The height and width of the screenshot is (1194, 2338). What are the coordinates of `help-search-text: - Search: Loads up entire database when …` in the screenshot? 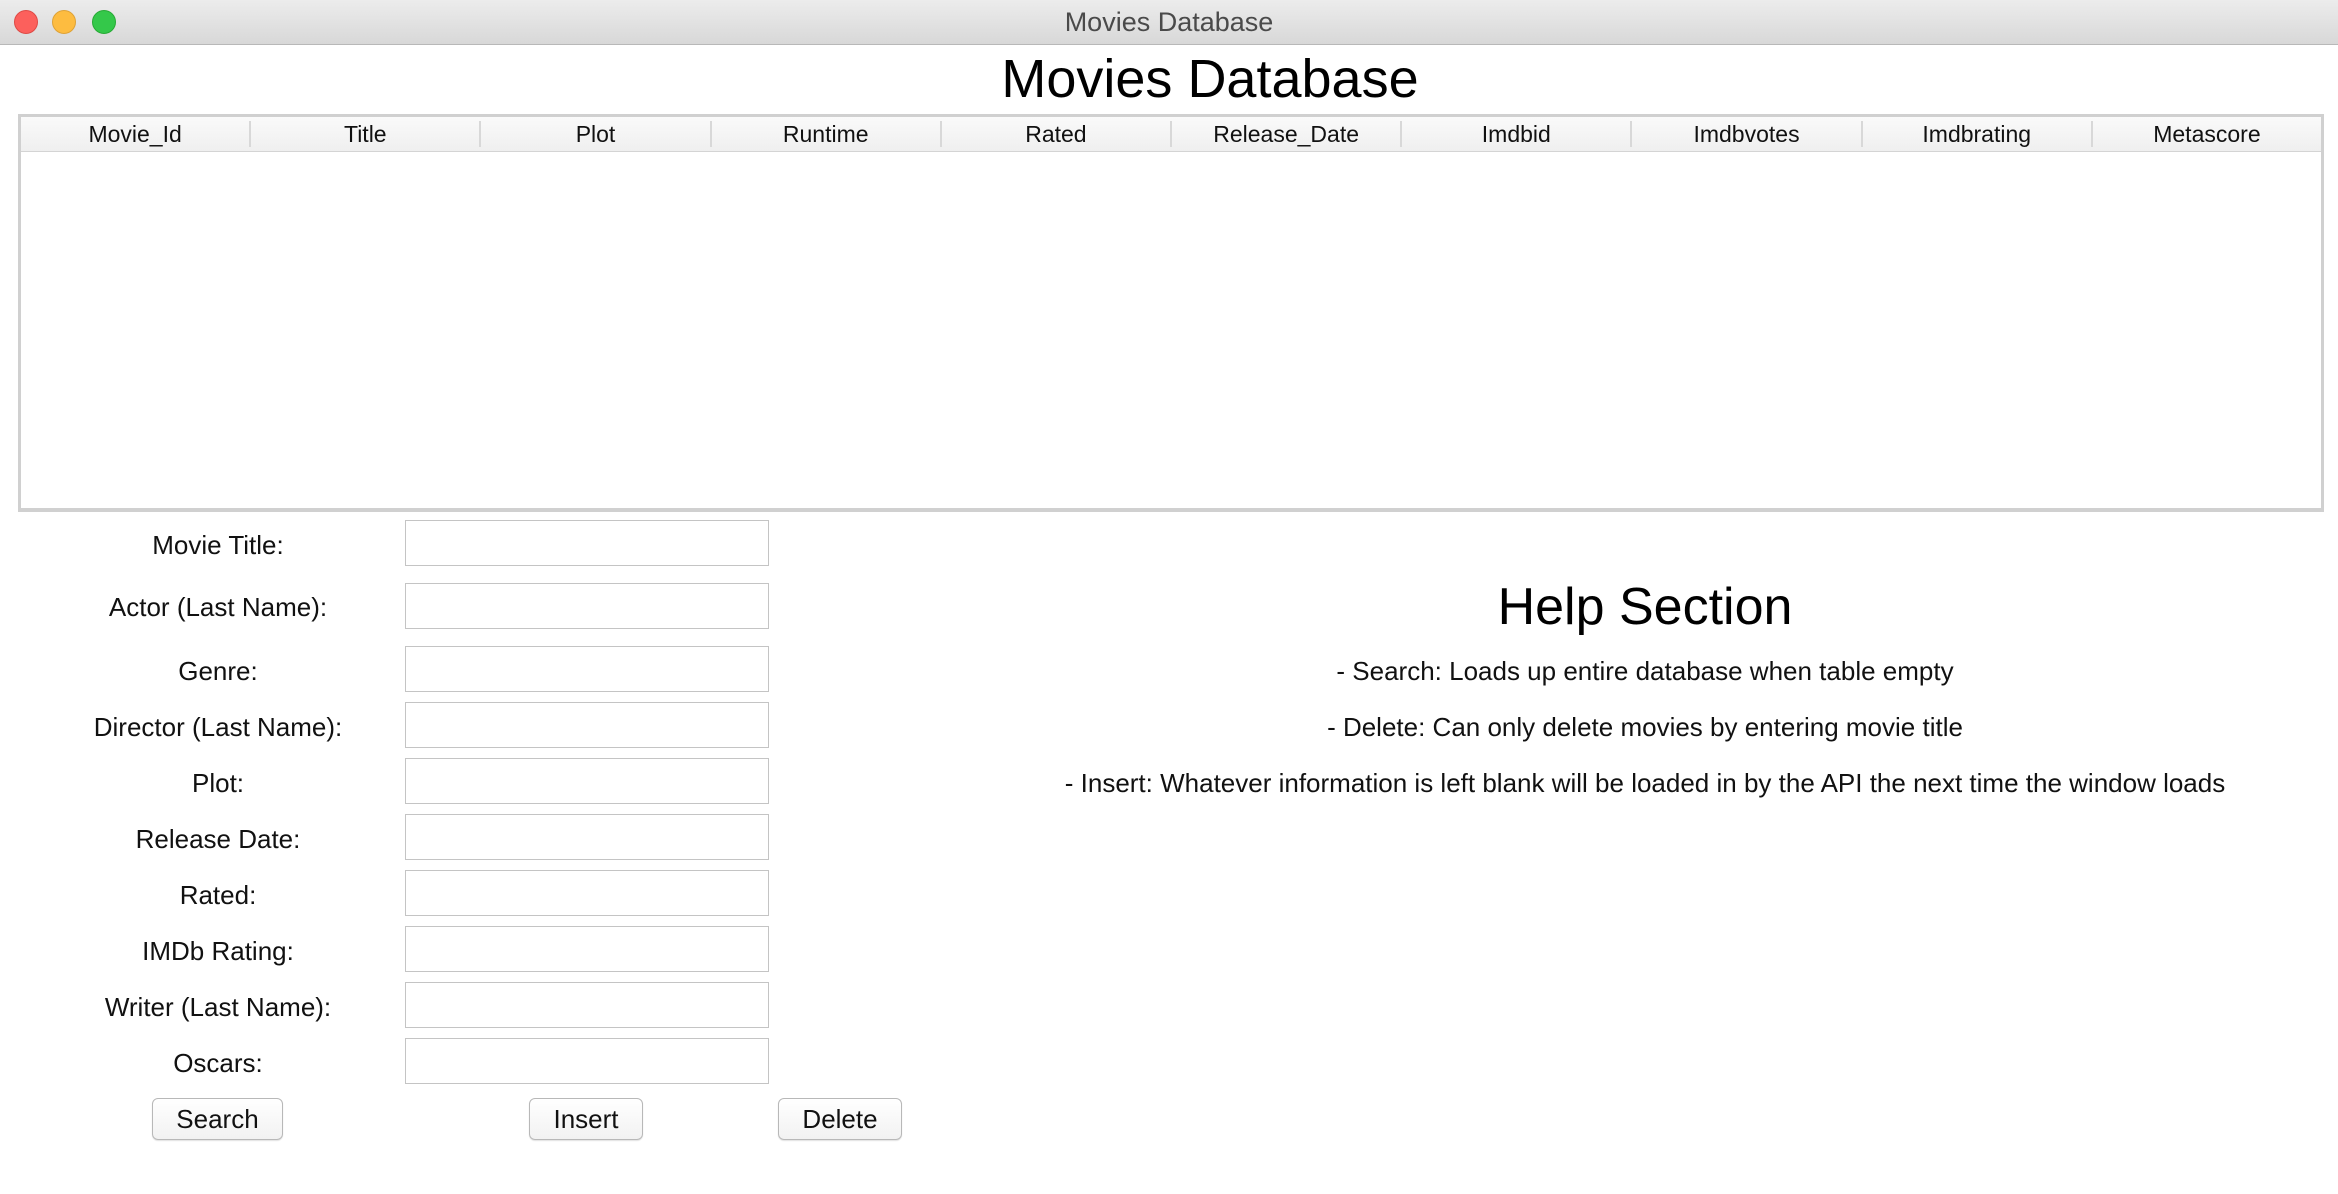 It's located at (1645, 671).